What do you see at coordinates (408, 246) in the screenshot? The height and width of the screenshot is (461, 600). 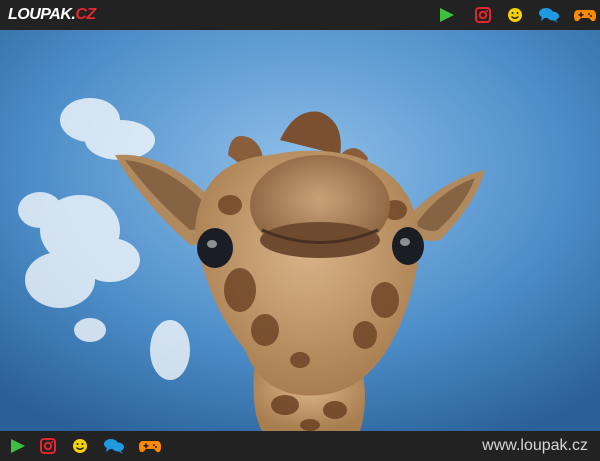 I see `right-eye` at bounding box center [408, 246].